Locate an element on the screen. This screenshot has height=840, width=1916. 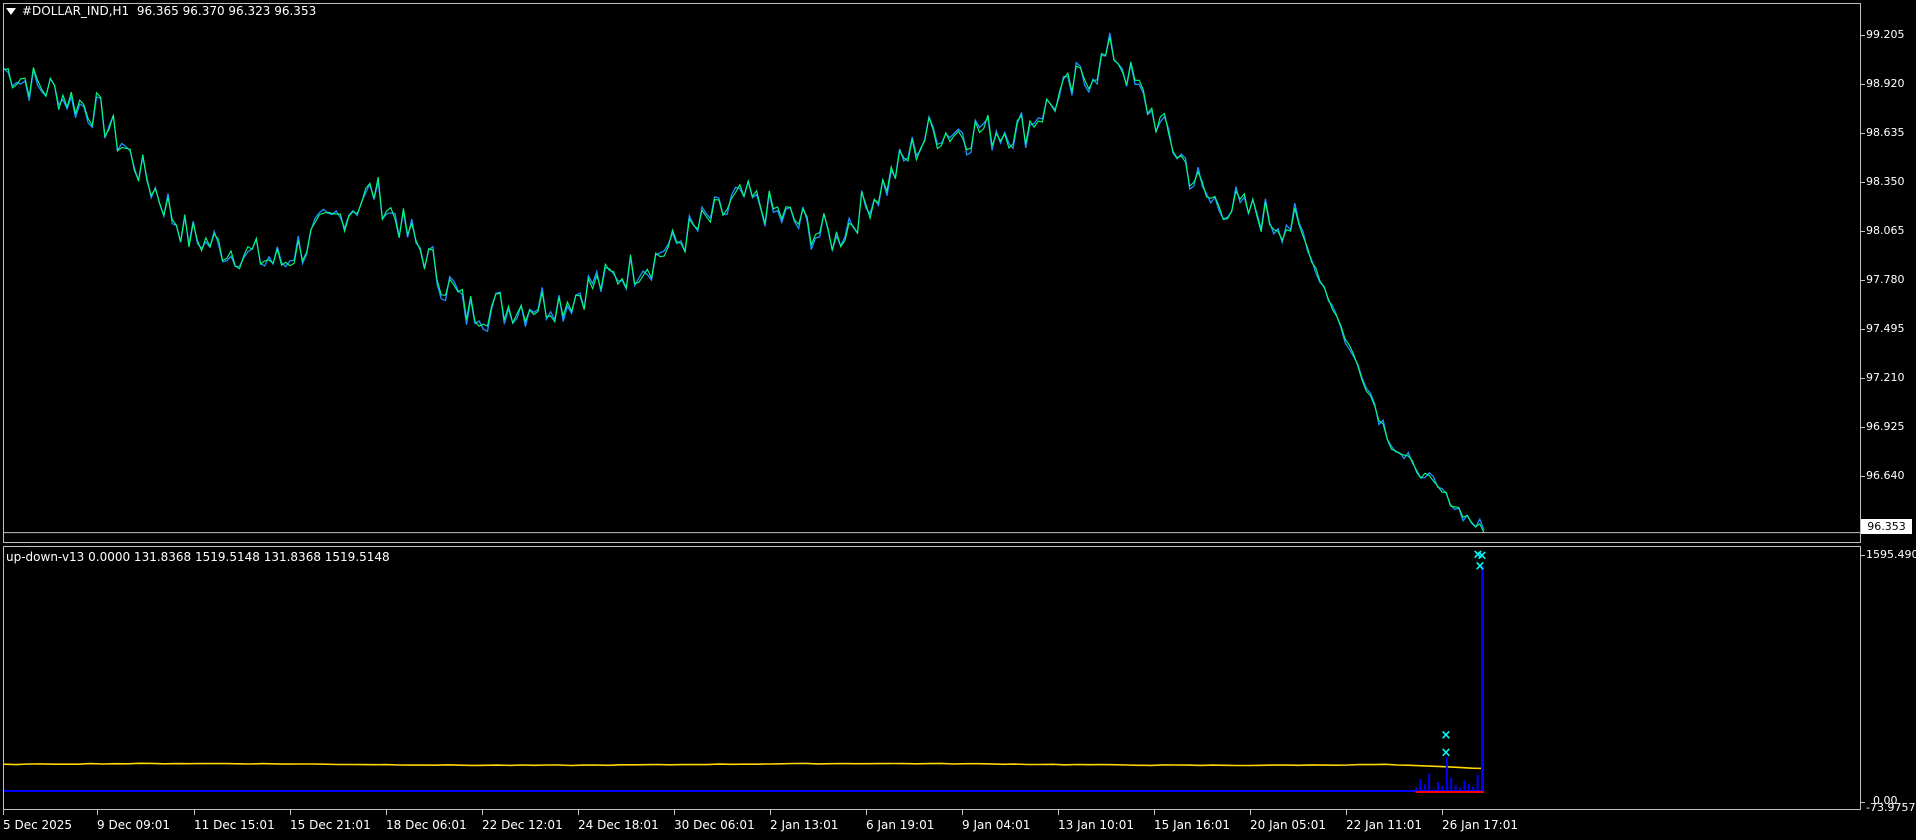
scale-label: 97.780 is located at coordinates (1885, 279).